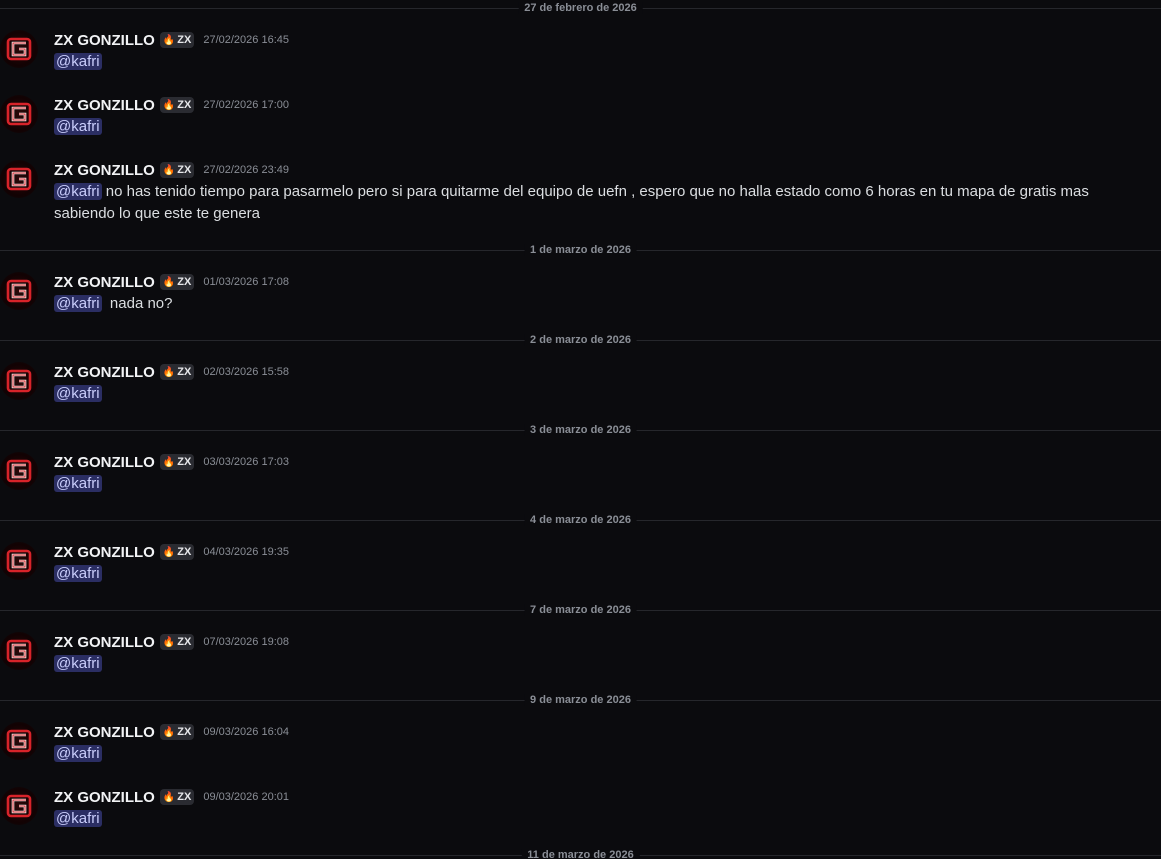  I want to click on message-header: ZX GONZILLO 🔥 ZX 27/02/2026 16:45, so click(171, 40).